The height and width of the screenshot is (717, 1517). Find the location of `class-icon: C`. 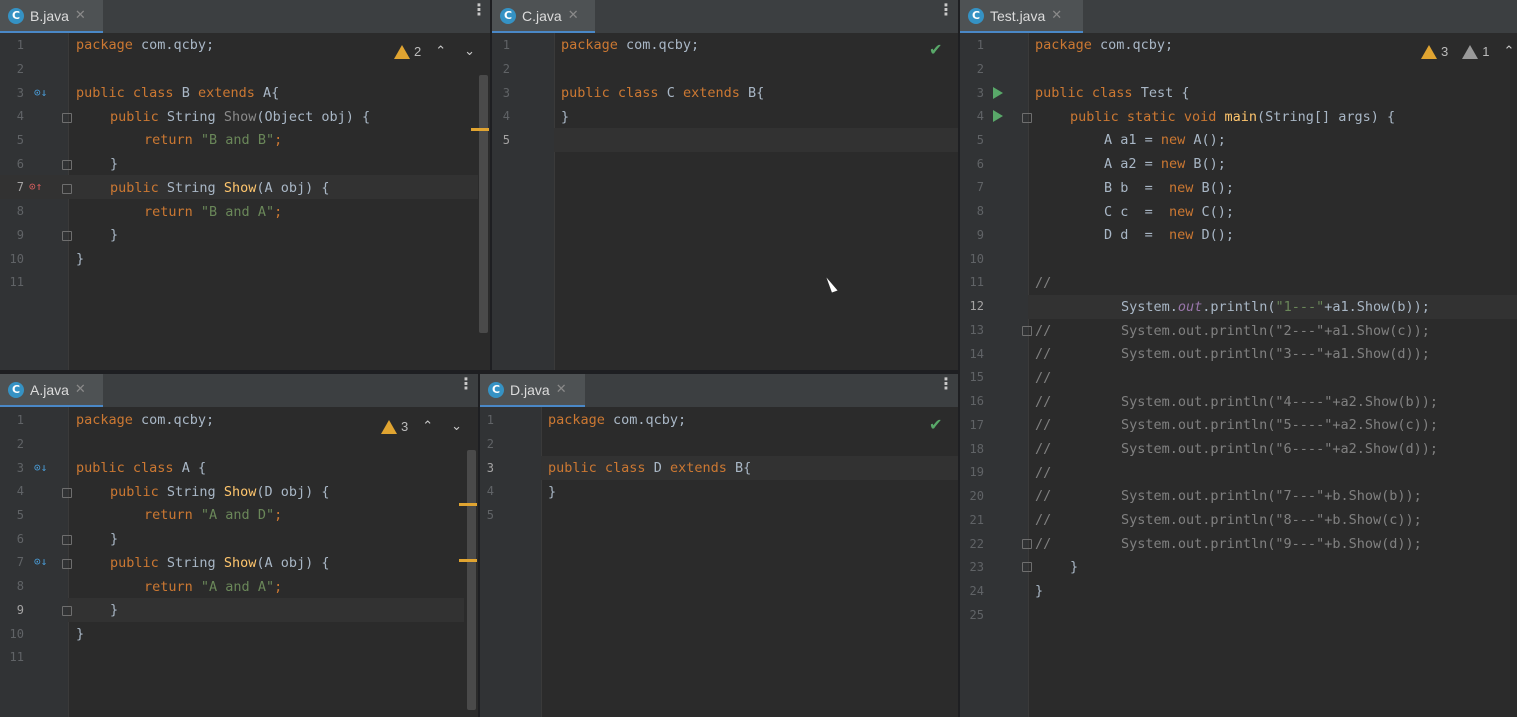

class-icon: C is located at coordinates (16, 15).